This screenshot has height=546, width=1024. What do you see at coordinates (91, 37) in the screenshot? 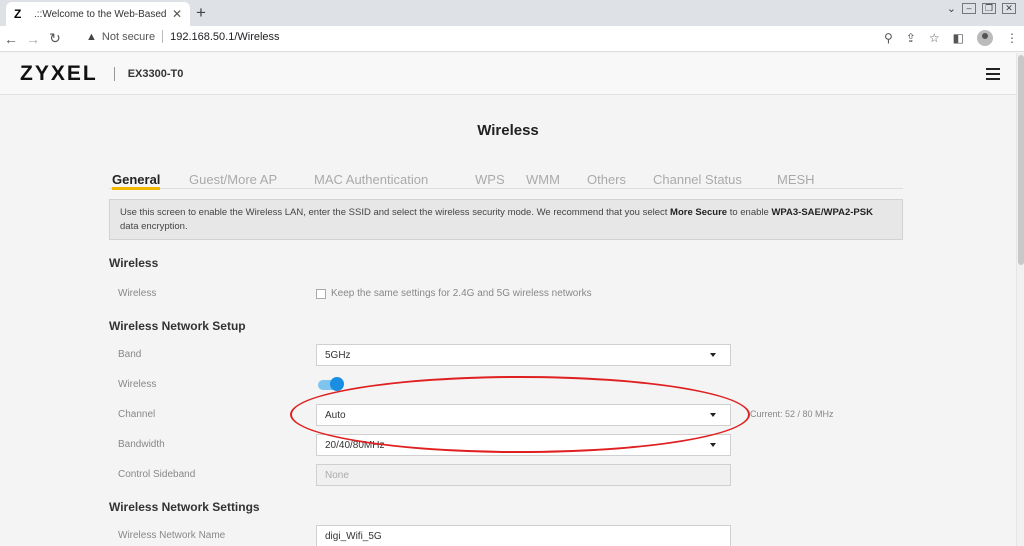
I see `warning-icon: ▲` at bounding box center [91, 37].